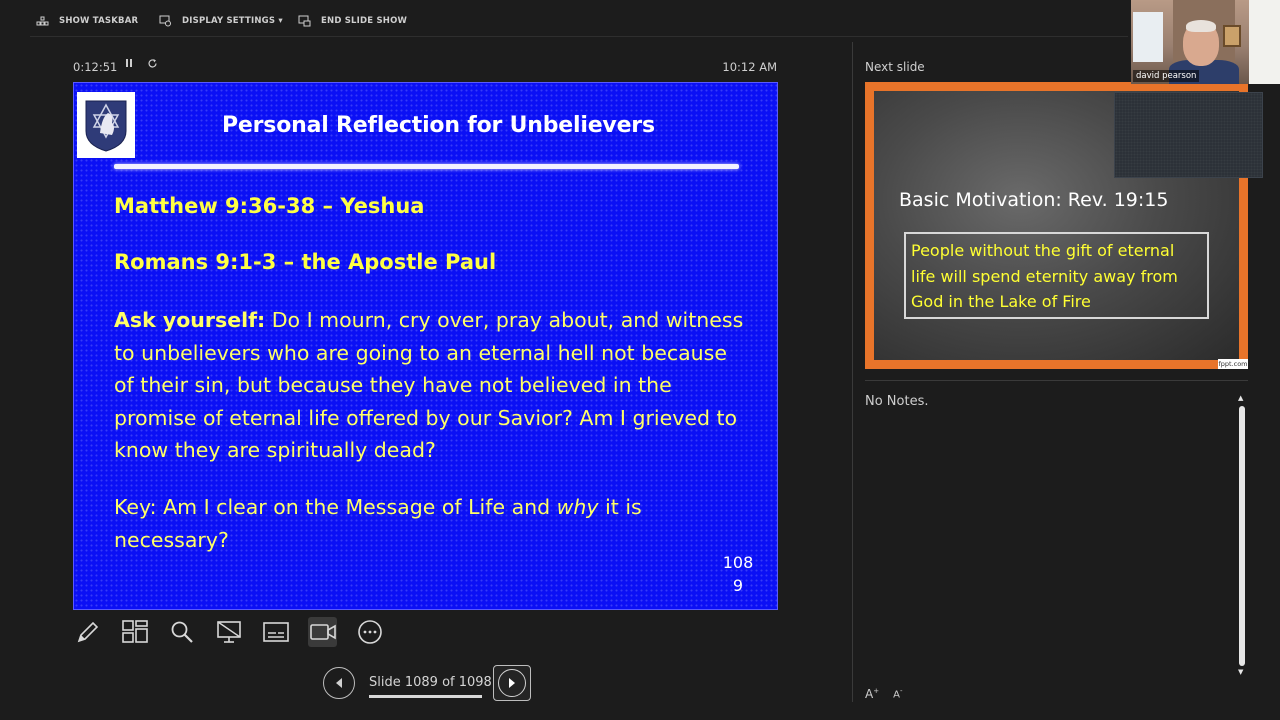  Describe the element at coordinates (1034, 200) in the screenshot. I see `next-slide-title: Basic Motivation: Rev. 19:15` at that location.